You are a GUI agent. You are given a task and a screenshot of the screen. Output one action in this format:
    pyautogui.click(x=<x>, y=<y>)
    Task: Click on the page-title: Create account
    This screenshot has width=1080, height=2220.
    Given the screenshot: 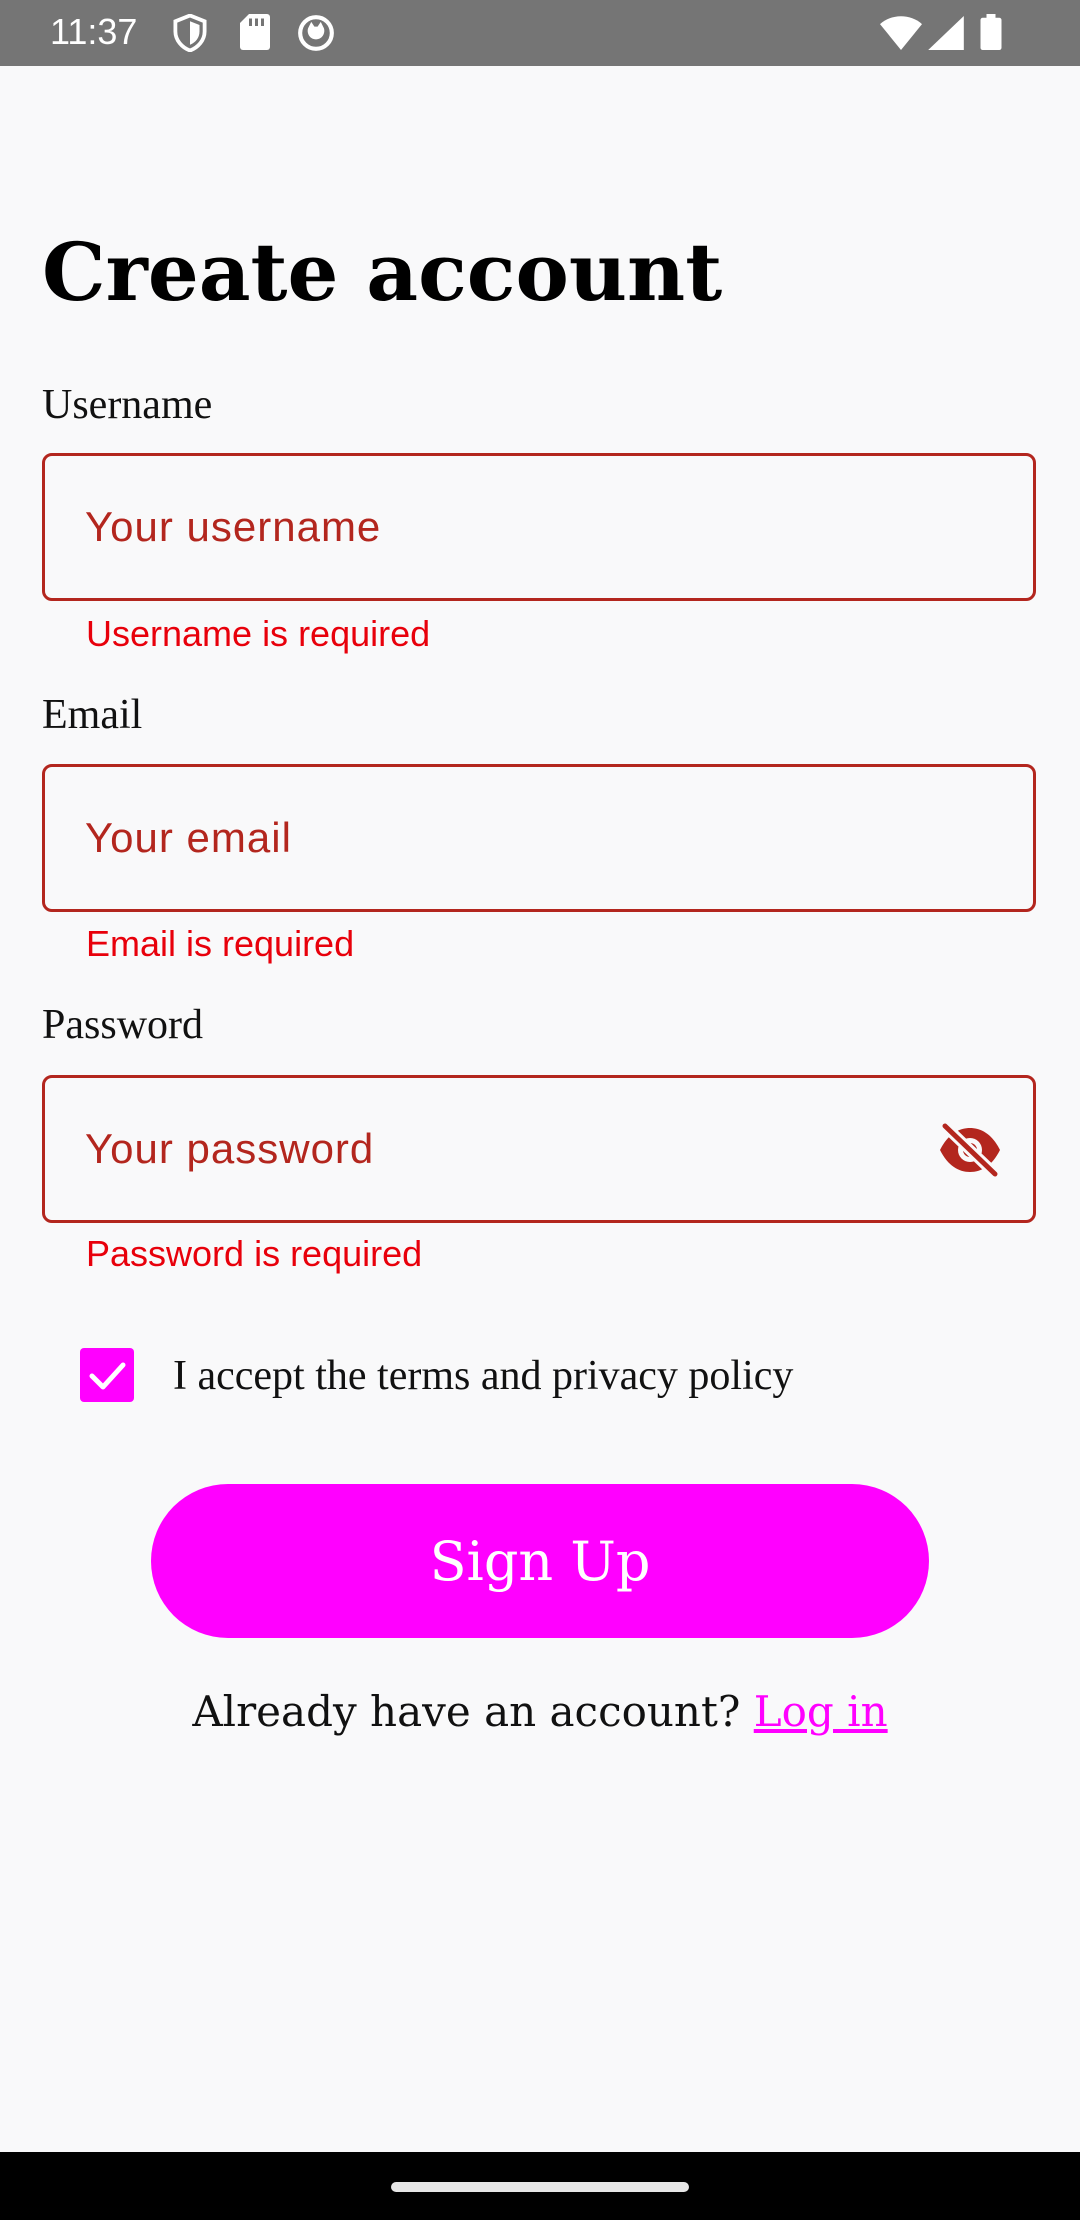 What is the action you would take?
    pyautogui.click(x=382, y=272)
    